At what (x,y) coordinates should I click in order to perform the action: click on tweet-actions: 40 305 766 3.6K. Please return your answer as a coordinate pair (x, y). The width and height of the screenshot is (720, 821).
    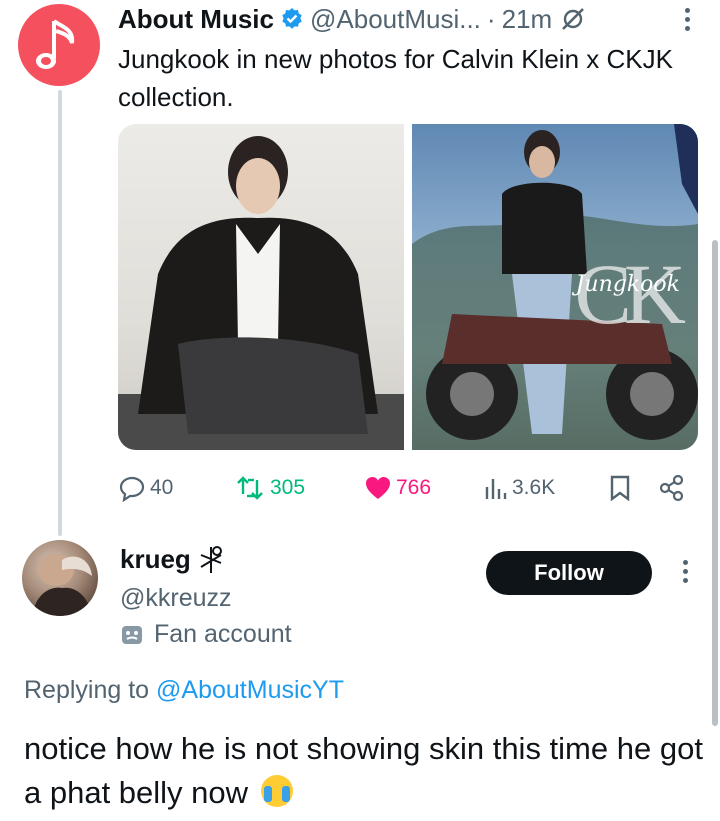
    Looking at the image, I should click on (404, 488).